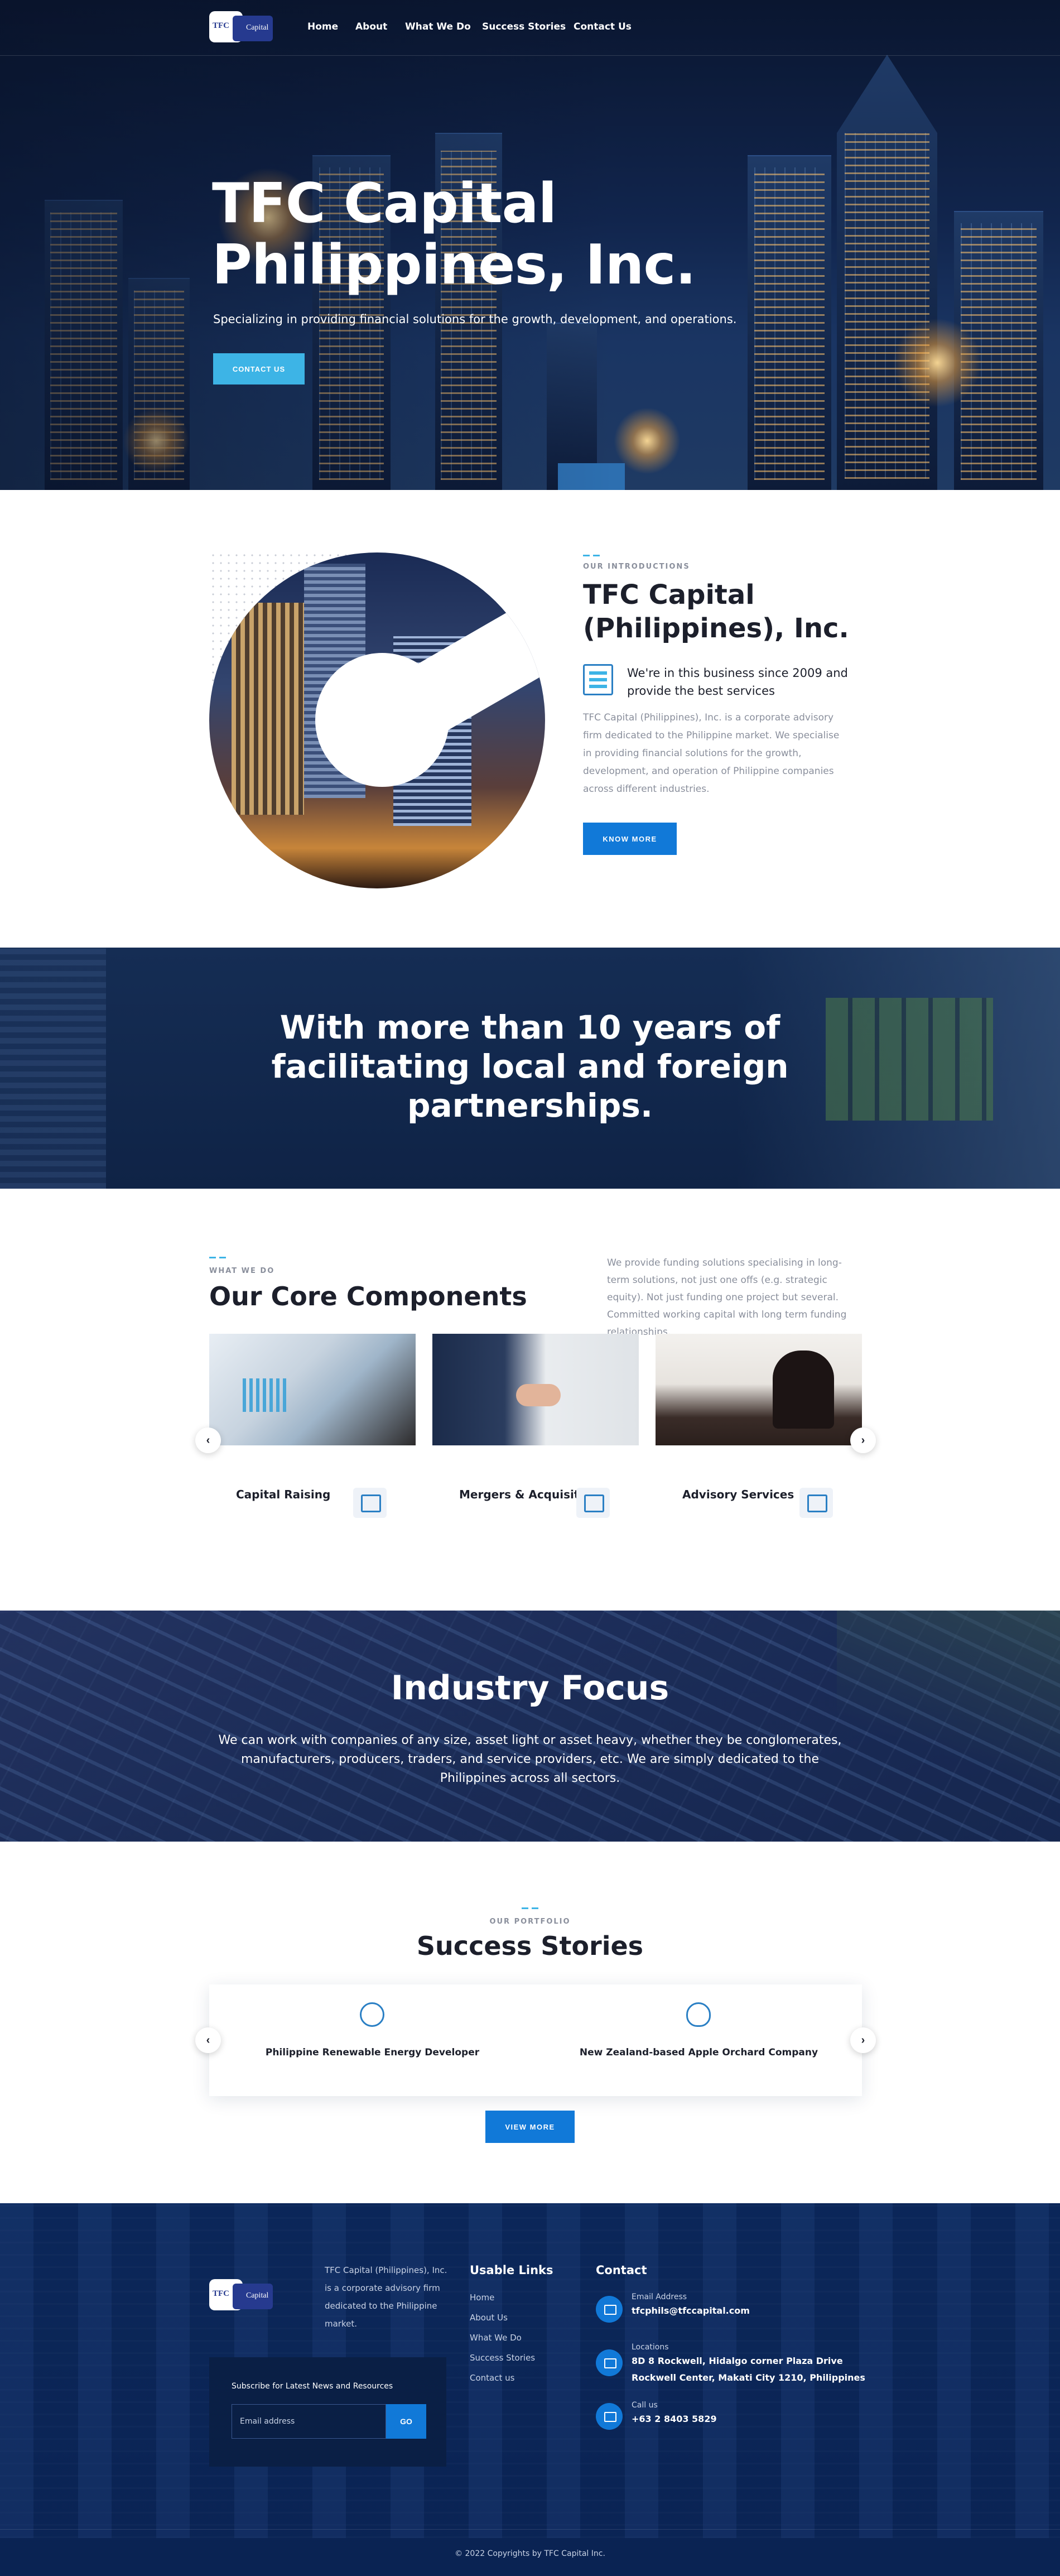  What do you see at coordinates (716, 611) in the screenshot?
I see `intro-title: TFC Capital (Philippines), Inc.` at bounding box center [716, 611].